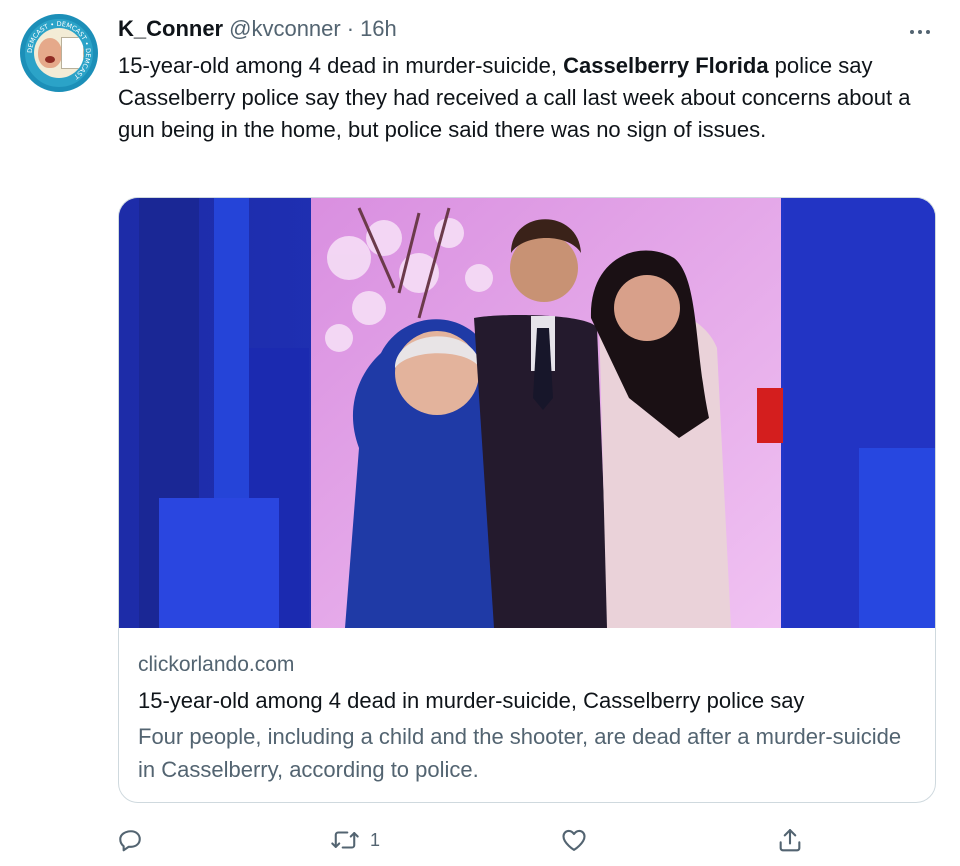 The height and width of the screenshot is (866, 960). Describe the element at coordinates (378, 29) in the screenshot. I see `tweet-timestamp: 16h` at that location.